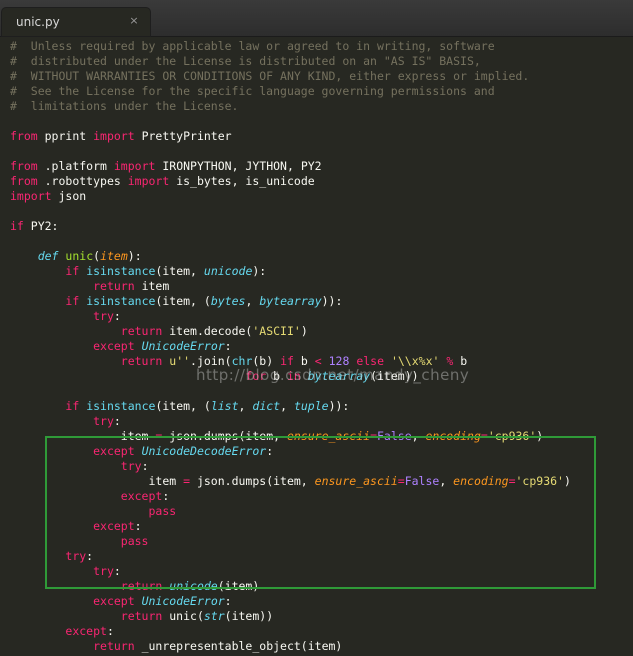  Describe the element at coordinates (69, 196) in the screenshot. I see `code-token: json` at that location.